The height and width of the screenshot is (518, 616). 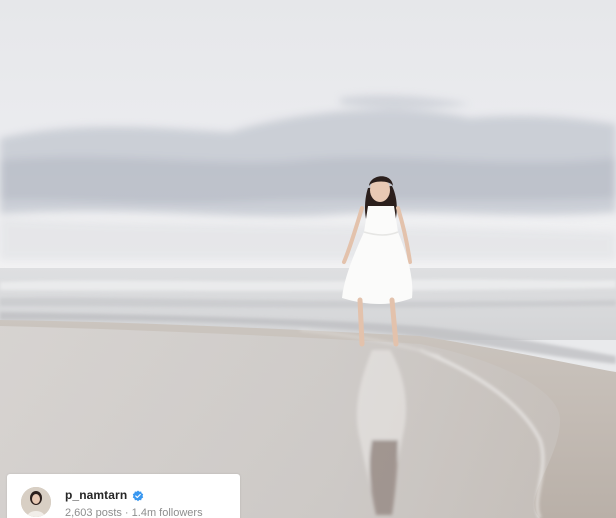 I want to click on profile-card: p_namtarn 2,603 posts · 1.4m followers, so click(x=123, y=496).